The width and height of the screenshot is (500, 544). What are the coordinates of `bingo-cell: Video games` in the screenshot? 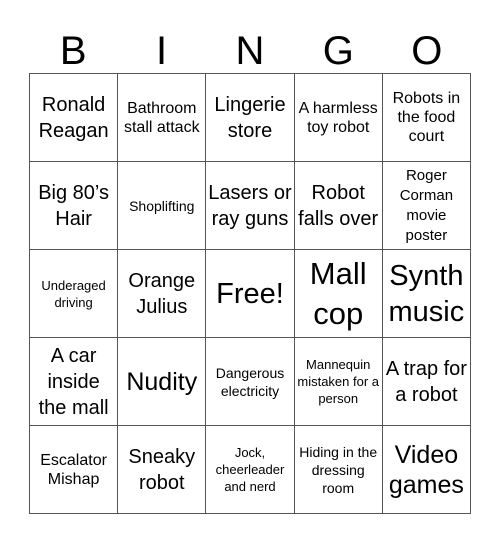 It's located at (426, 470).